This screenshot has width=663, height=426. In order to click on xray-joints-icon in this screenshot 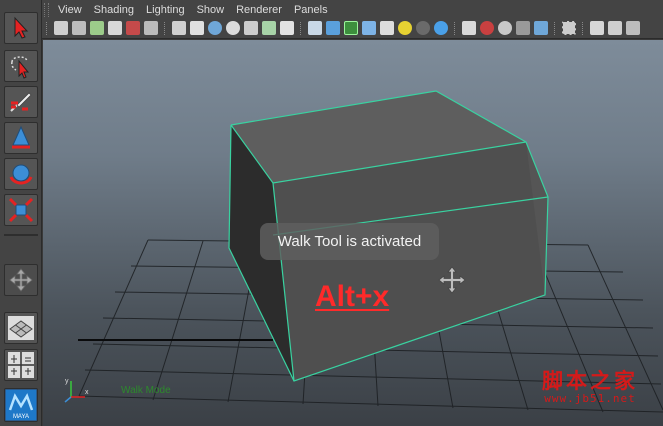, I will do `click(569, 28)`.